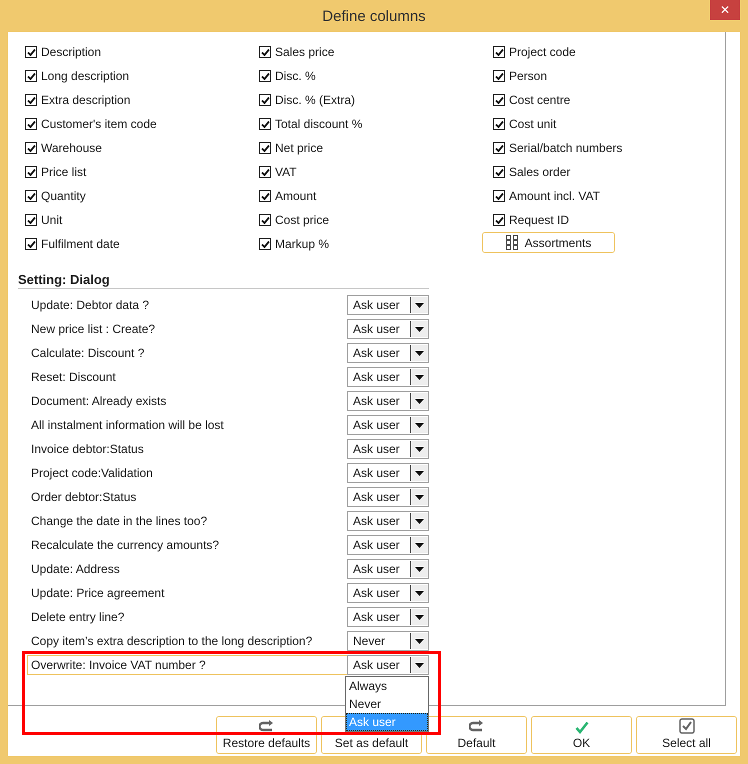 This screenshot has width=748, height=764. What do you see at coordinates (532, 124) in the screenshot?
I see `checkbox-label: Cost unit` at bounding box center [532, 124].